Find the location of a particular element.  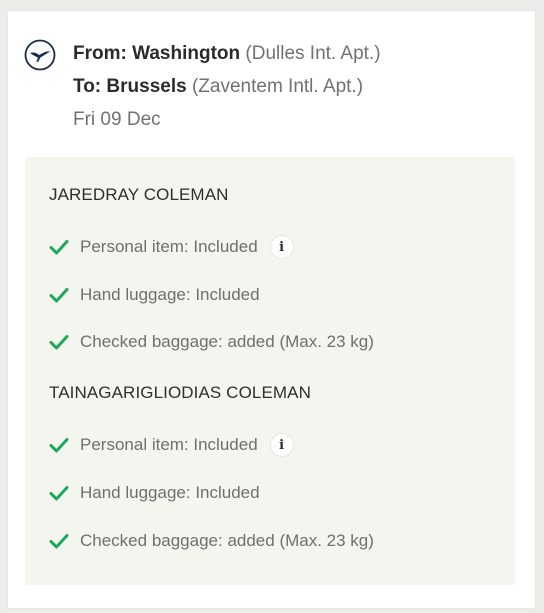

from-airport: (Dulles Int. Apt.) is located at coordinates (313, 53).